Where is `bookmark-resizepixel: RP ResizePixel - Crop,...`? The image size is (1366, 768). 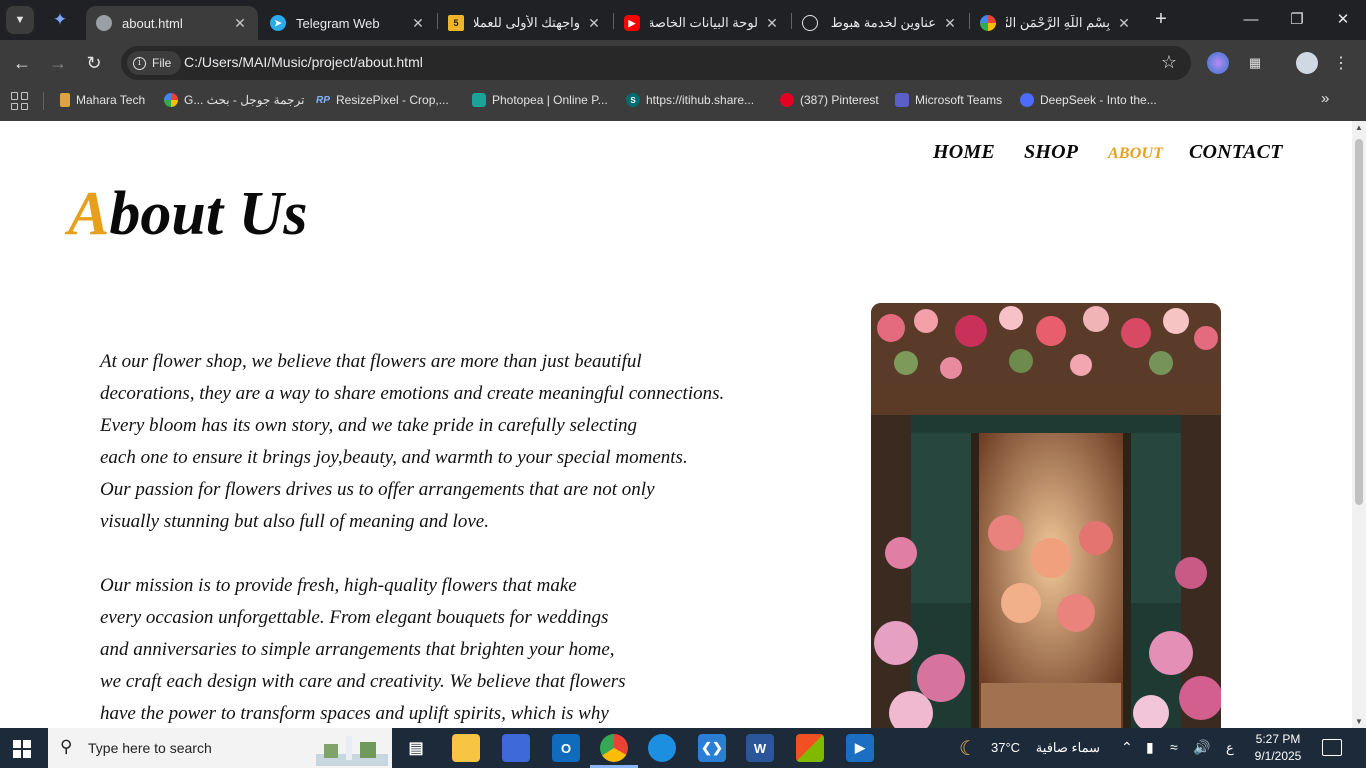 bookmark-resizepixel: RP ResizePixel - Crop,... is located at coordinates (382, 100).